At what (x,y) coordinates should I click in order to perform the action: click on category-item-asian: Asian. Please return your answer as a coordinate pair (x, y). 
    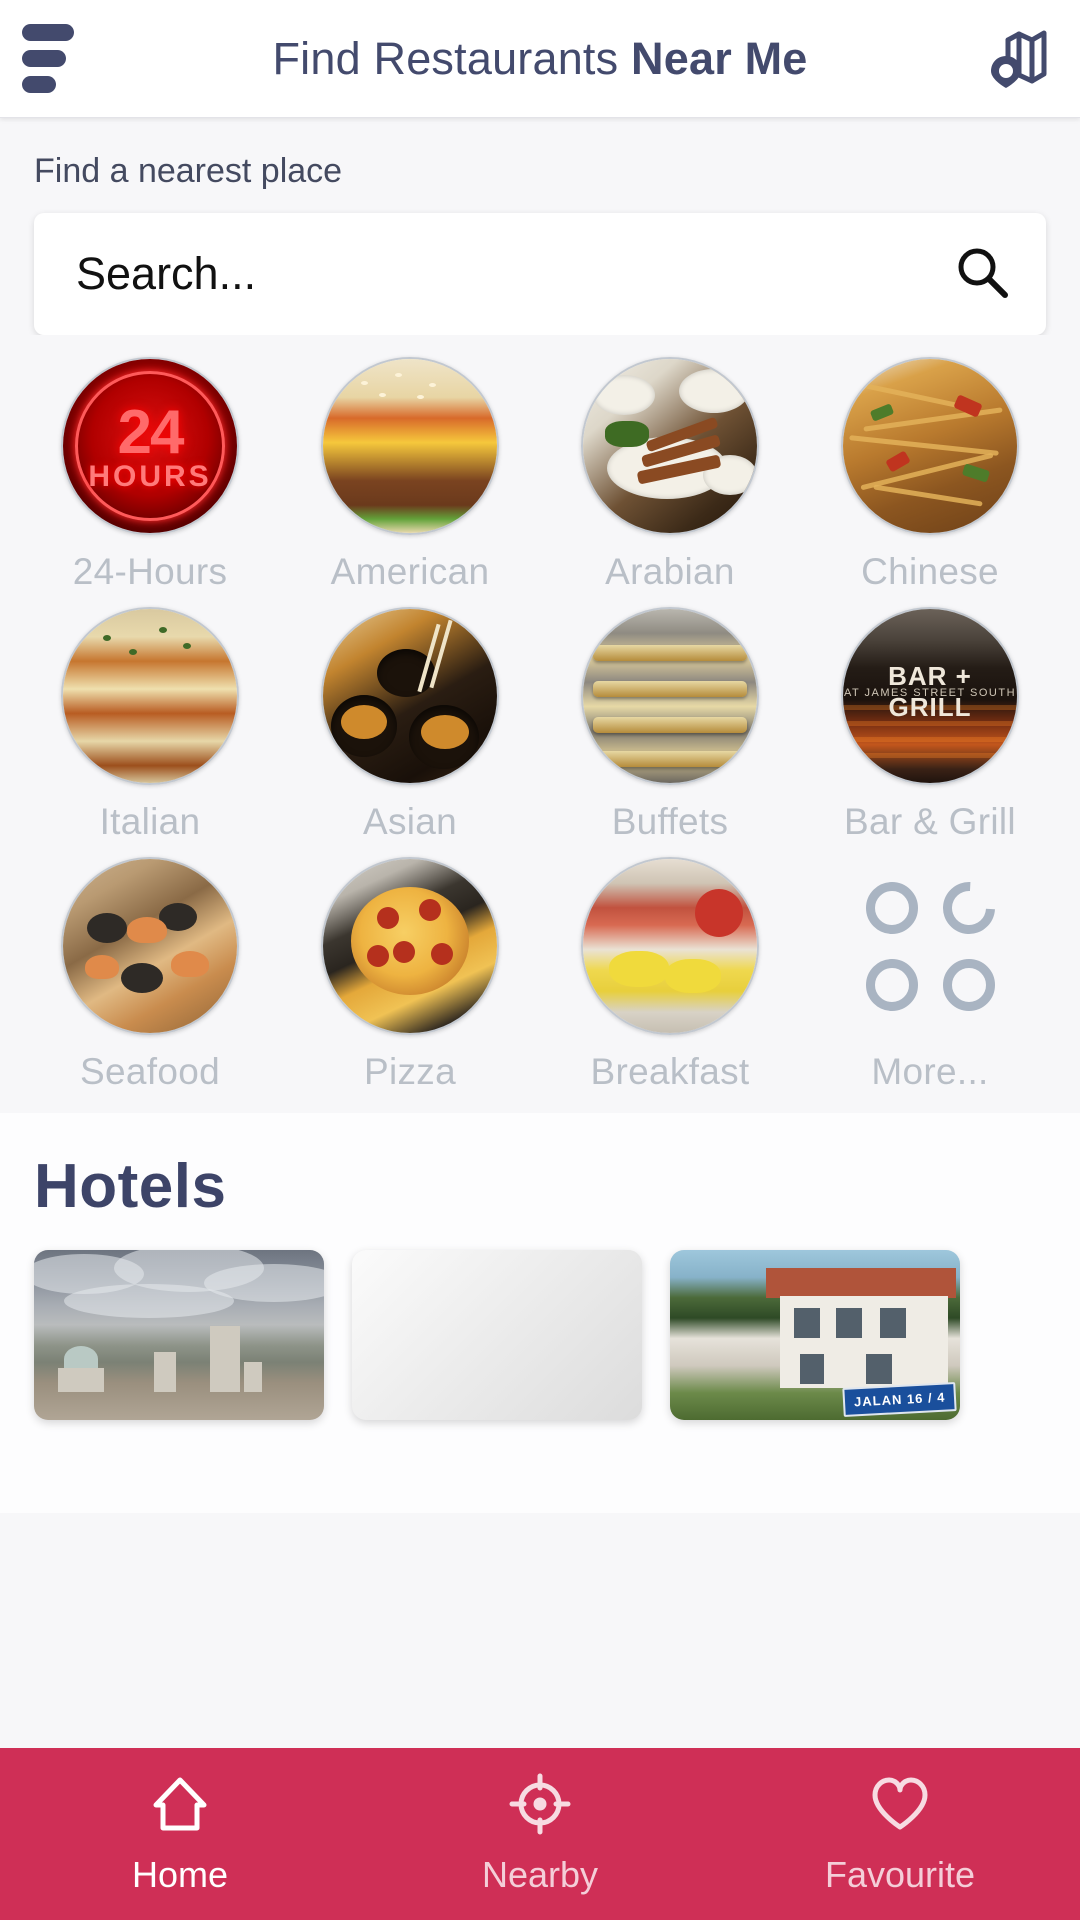
    Looking at the image, I should click on (410, 725).